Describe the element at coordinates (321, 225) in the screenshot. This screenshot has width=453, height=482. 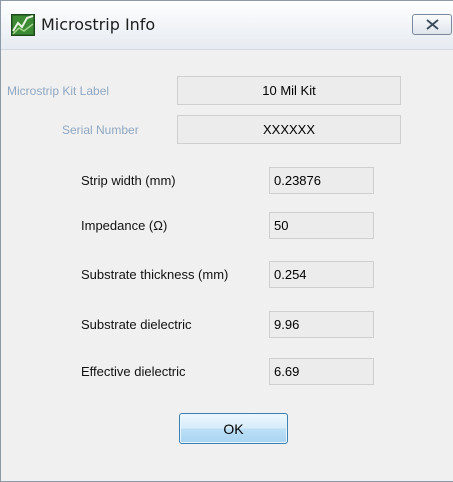
I see `impedance-value: 50` at that location.